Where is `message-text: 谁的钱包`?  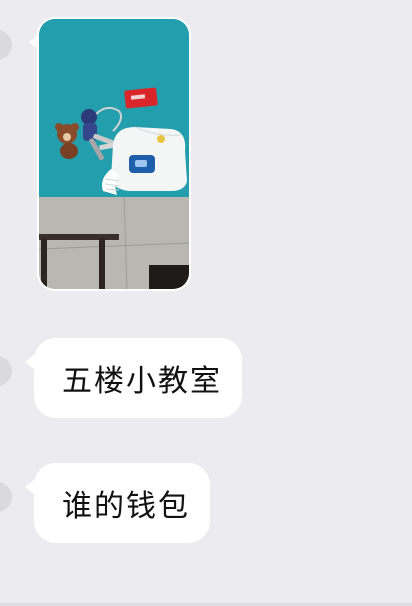
message-text: 谁的钱包 is located at coordinates (126, 506).